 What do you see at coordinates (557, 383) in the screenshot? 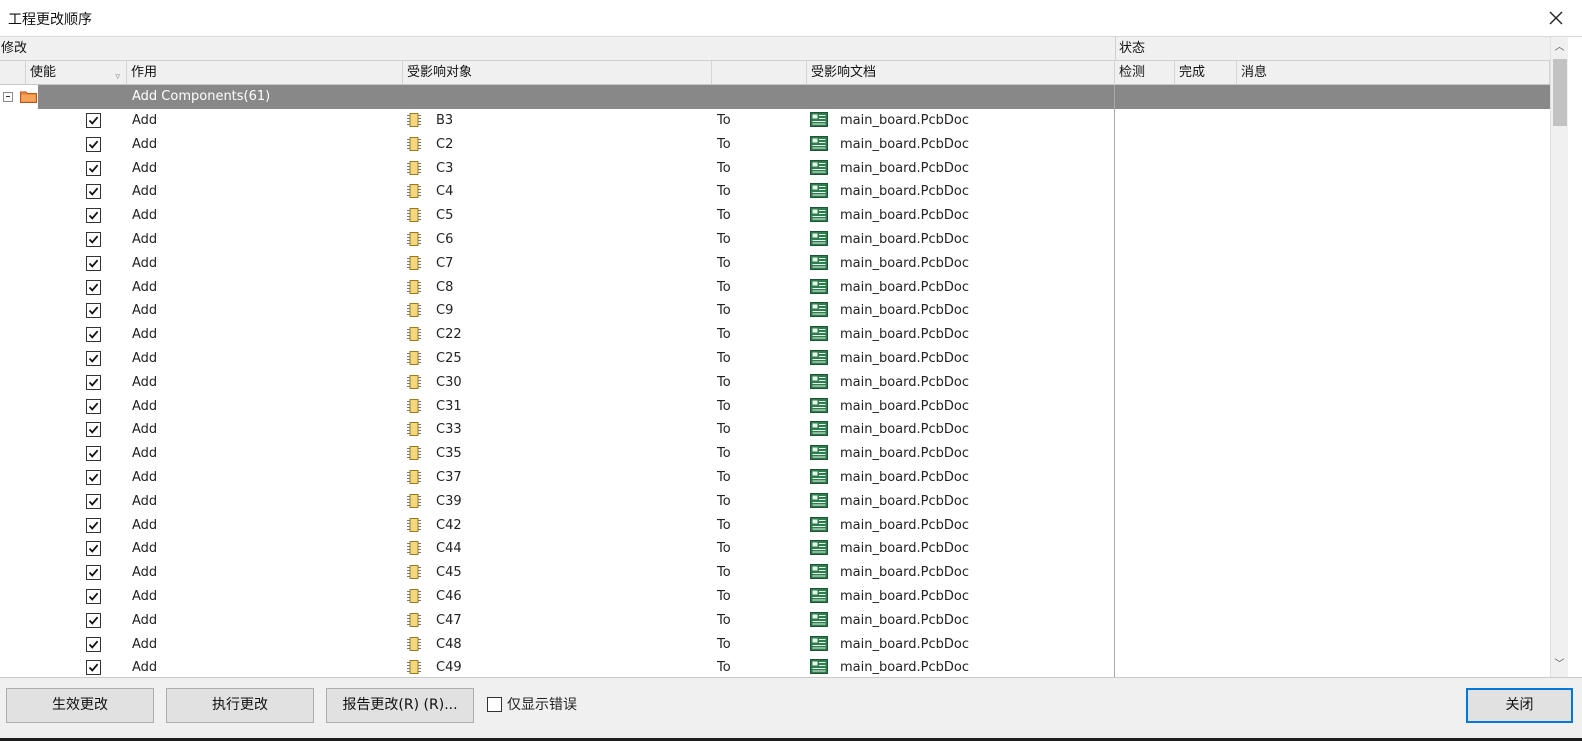
I see `table-row: Add C30 To main_board.PcbDoc` at bounding box center [557, 383].